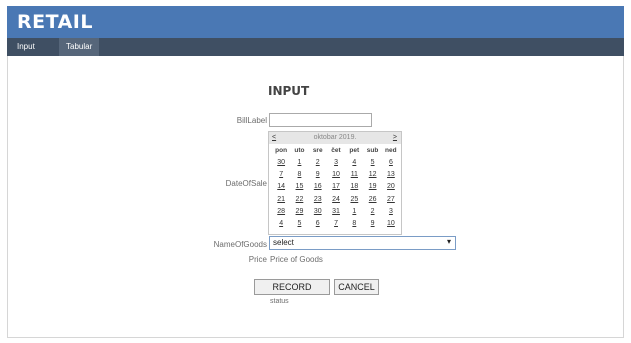  Describe the element at coordinates (281, 214) in the screenshot. I see `calendar-day: 28` at that location.